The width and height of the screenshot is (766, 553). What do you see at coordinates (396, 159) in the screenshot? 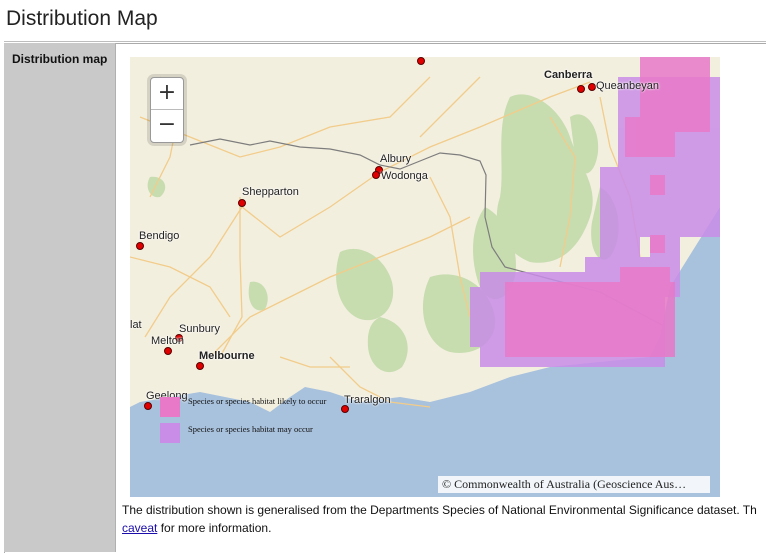
I see `city-label-albury: Albury` at bounding box center [396, 159].